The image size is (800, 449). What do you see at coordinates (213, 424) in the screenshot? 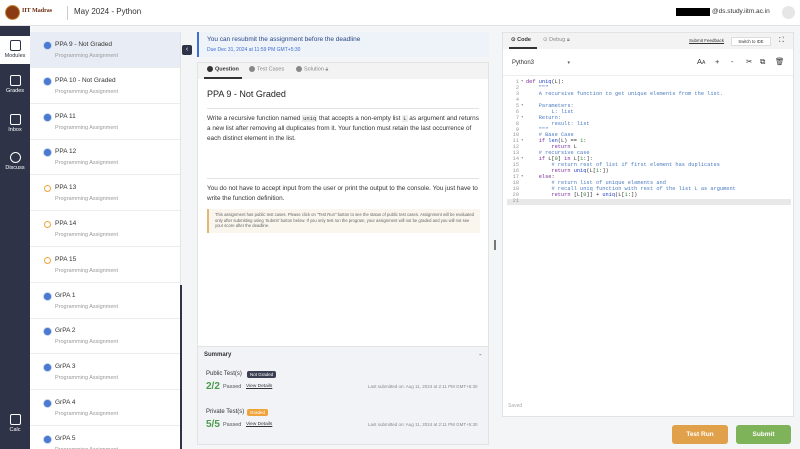
I see `private-score: 5/5` at bounding box center [213, 424].